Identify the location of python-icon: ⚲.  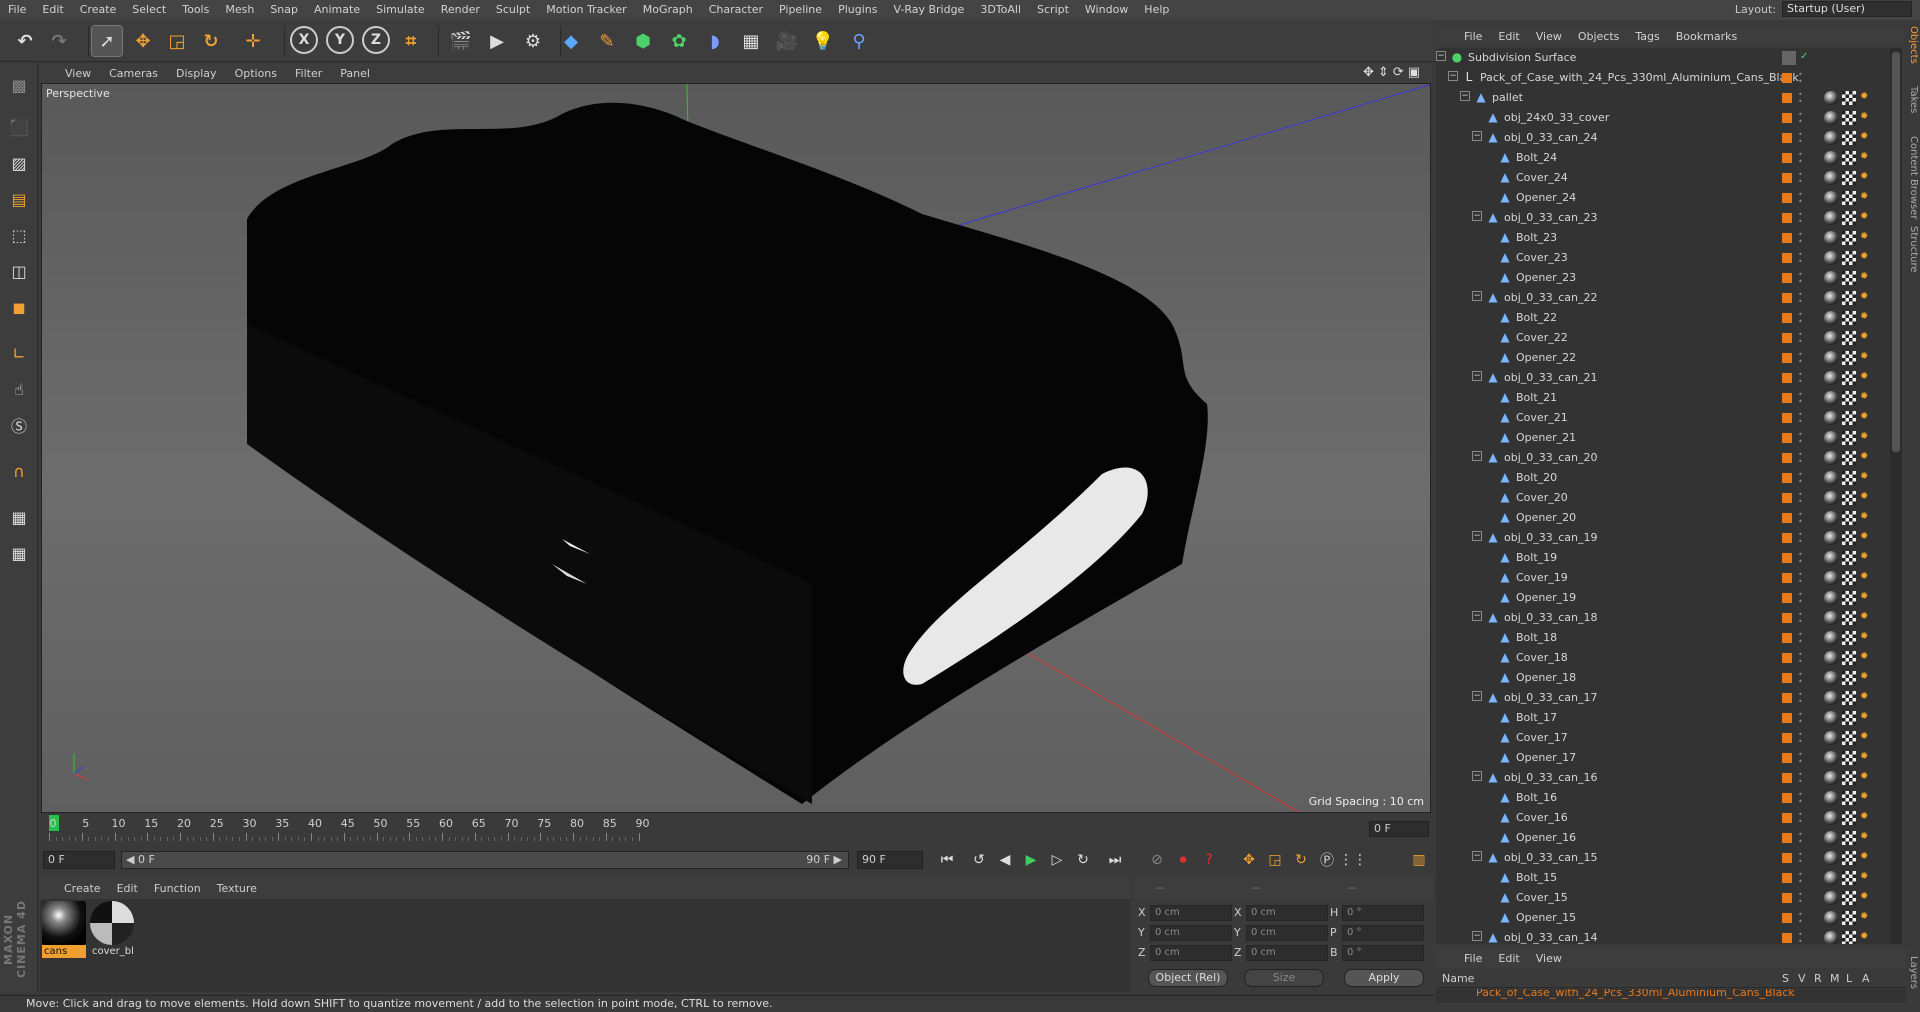
(859, 41).